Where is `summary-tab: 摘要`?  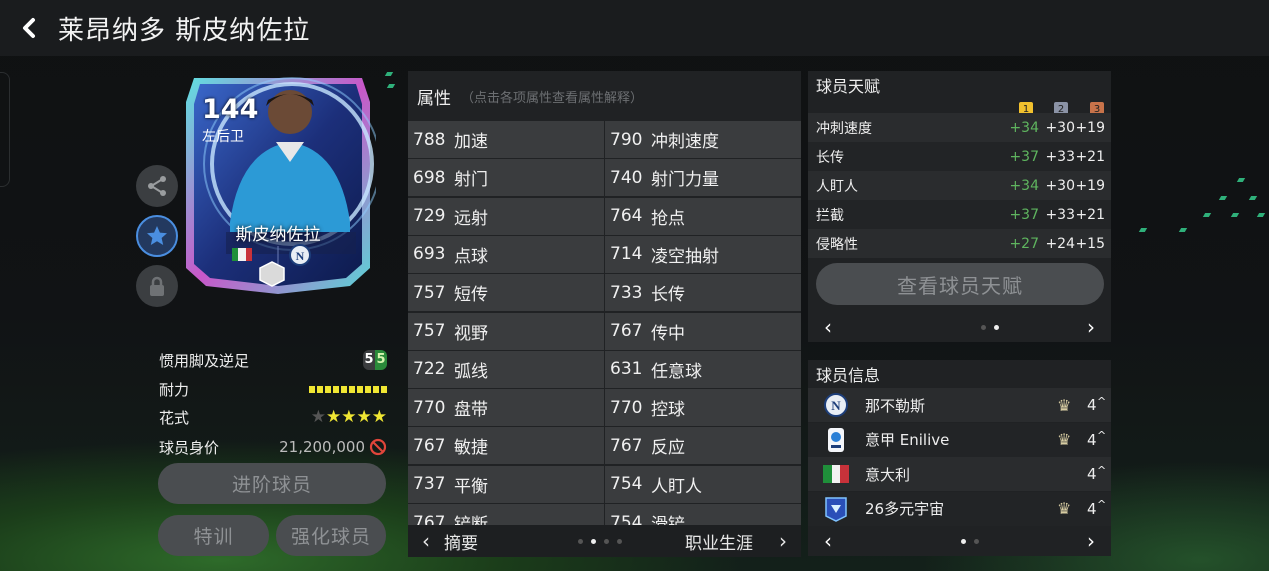 summary-tab: 摘要 is located at coordinates (504, 541).